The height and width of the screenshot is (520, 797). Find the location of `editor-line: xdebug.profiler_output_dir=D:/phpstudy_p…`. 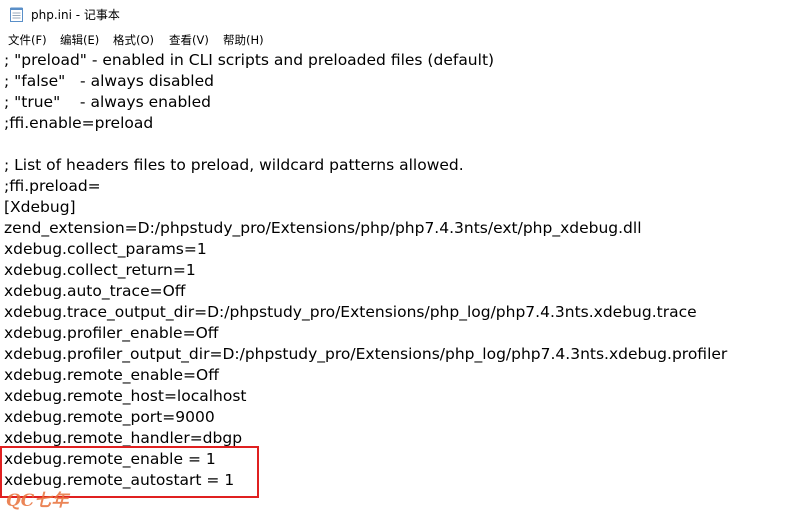

editor-line: xdebug.profiler_output_dir=D:/phpstudy_p… is located at coordinates (366, 354).